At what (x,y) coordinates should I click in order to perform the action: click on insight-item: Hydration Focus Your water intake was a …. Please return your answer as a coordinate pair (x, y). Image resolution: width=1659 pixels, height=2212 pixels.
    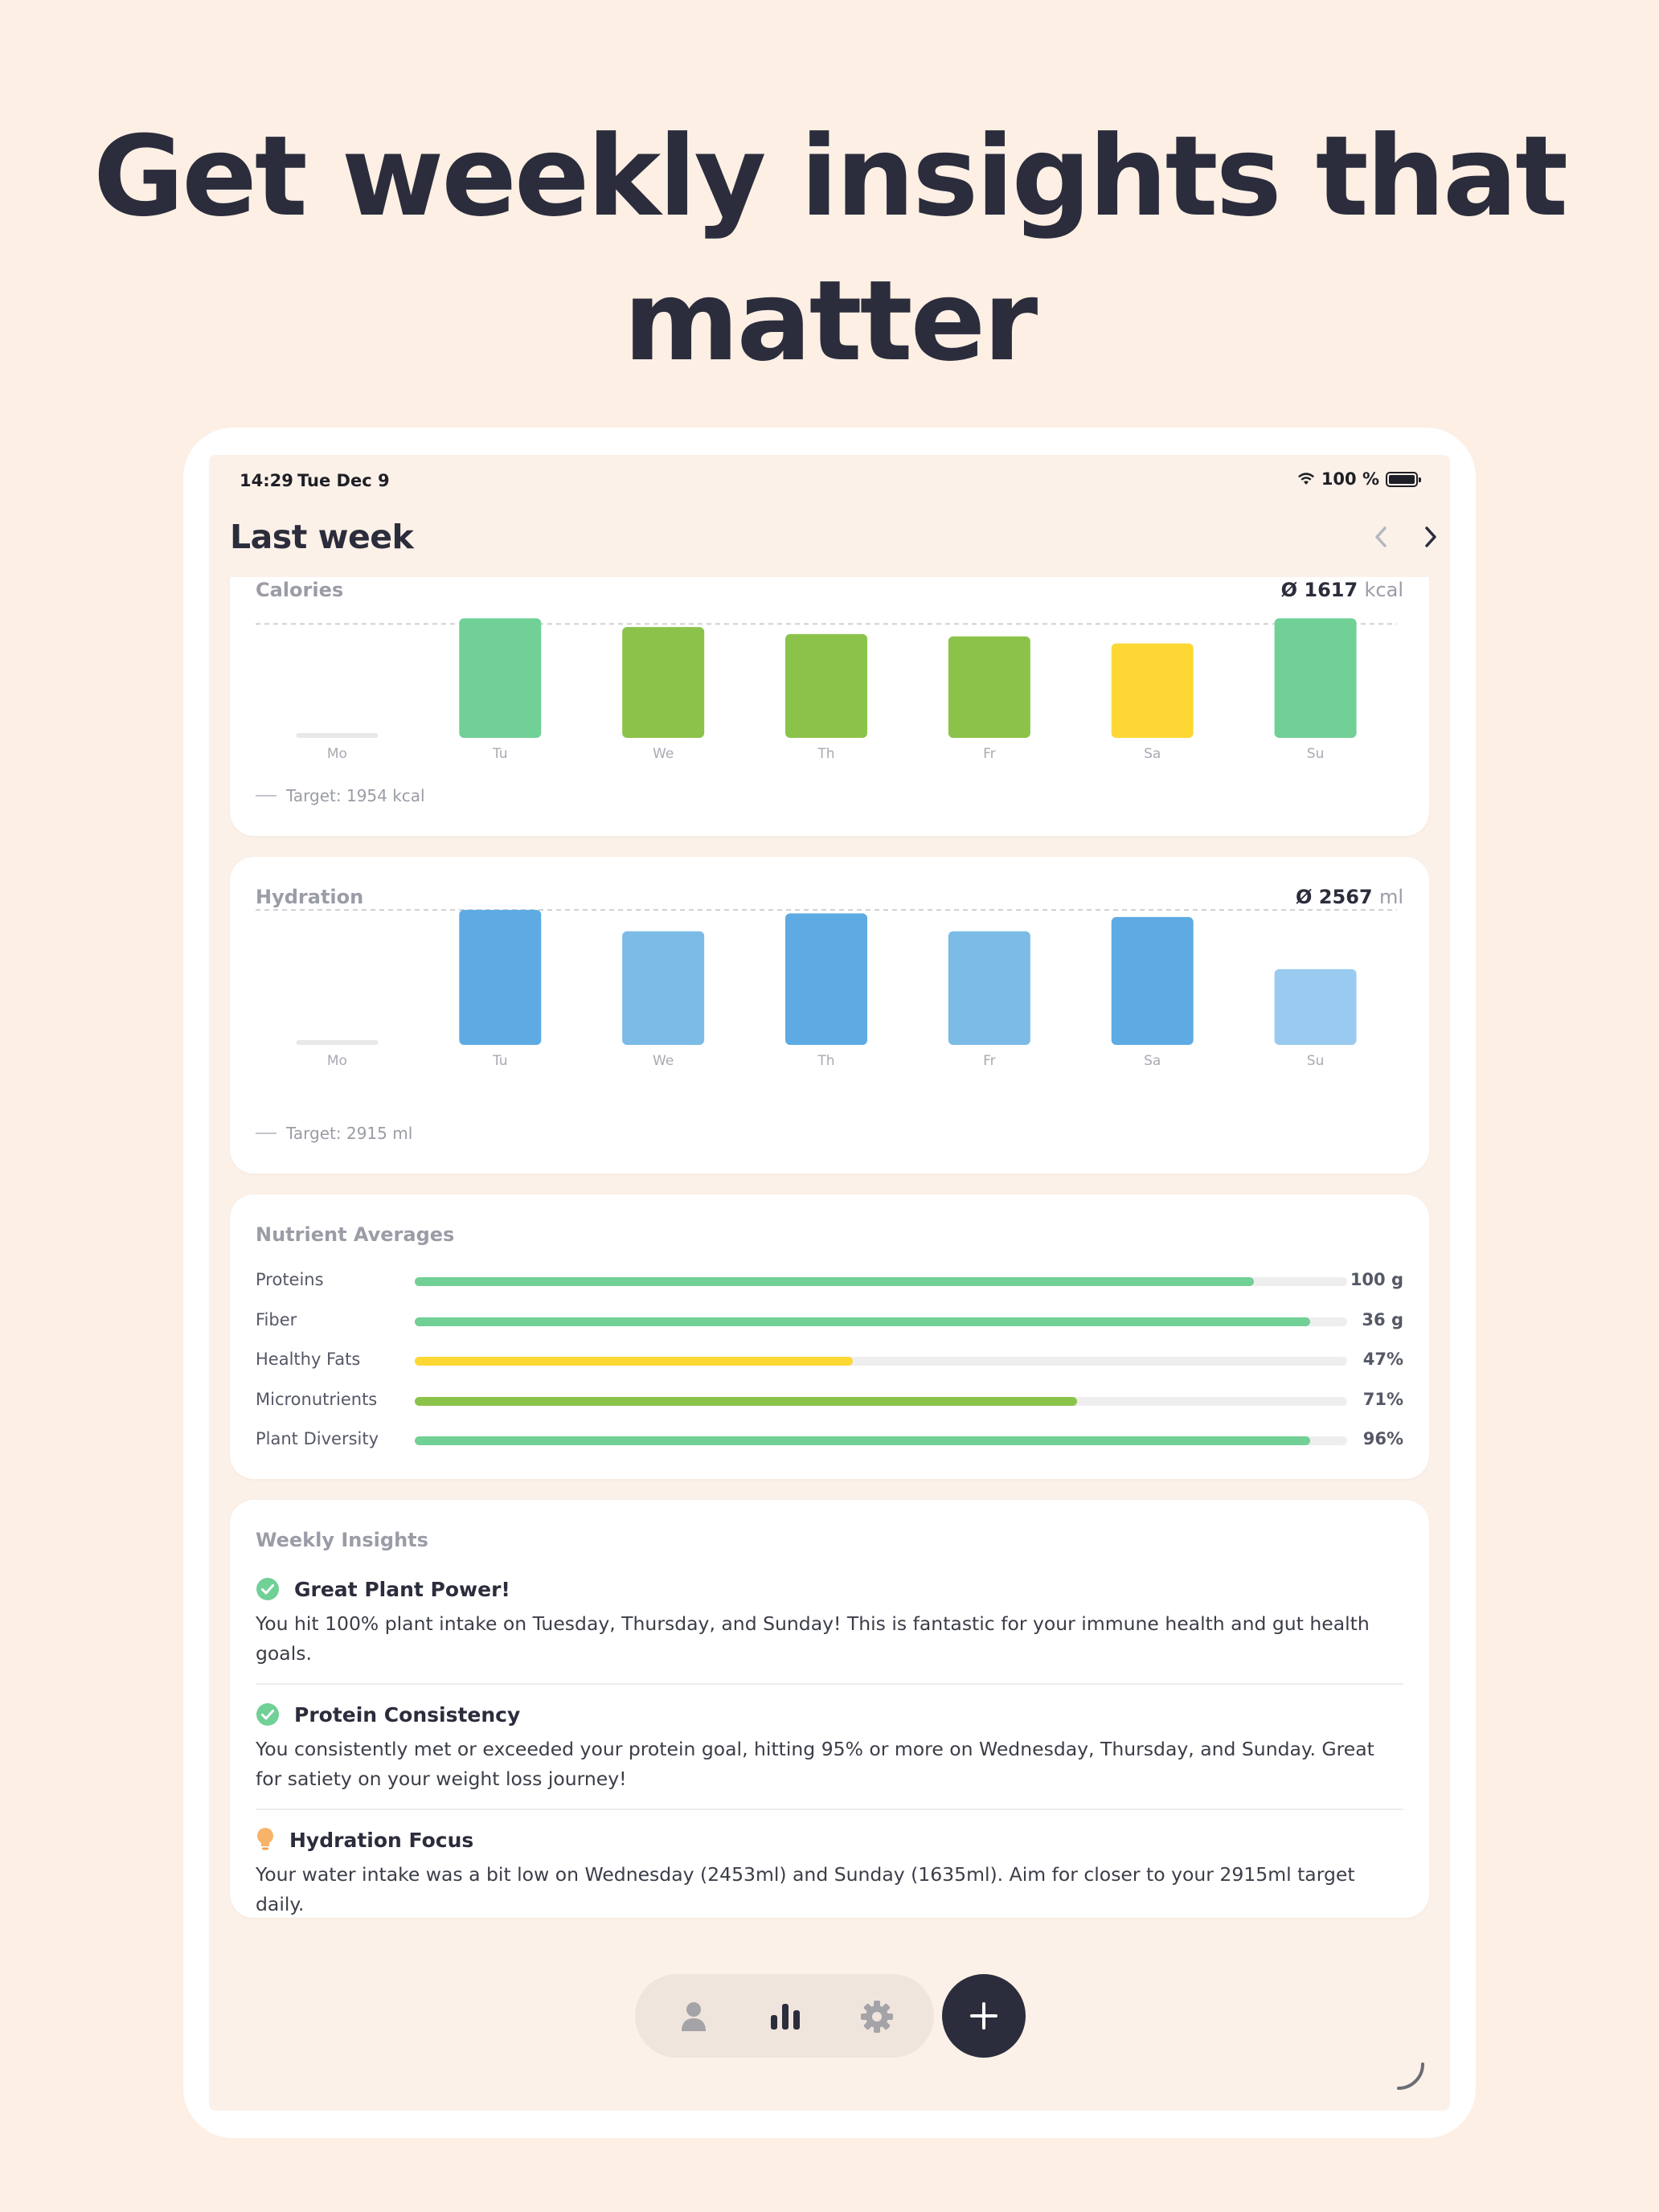
    Looking at the image, I should click on (829, 1873).